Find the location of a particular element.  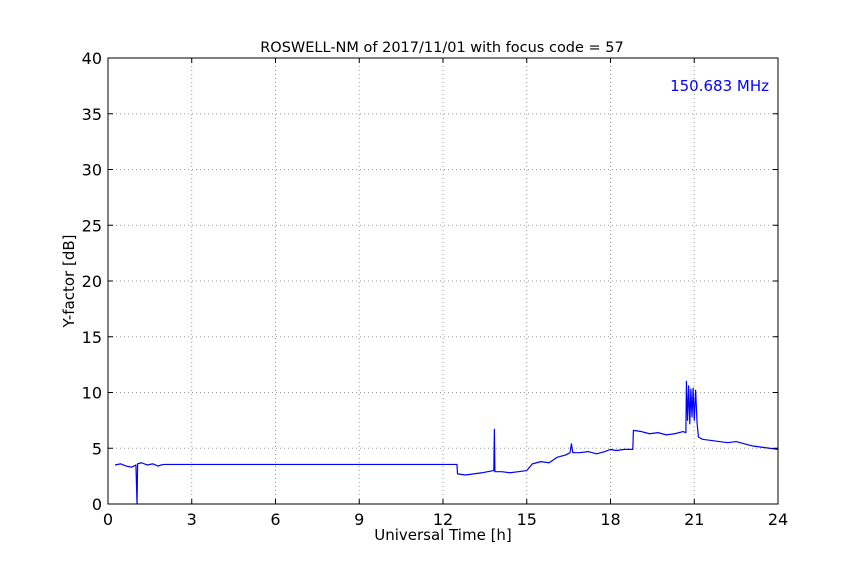

x-tick-label: 24 is located at coordinates (778, 519).